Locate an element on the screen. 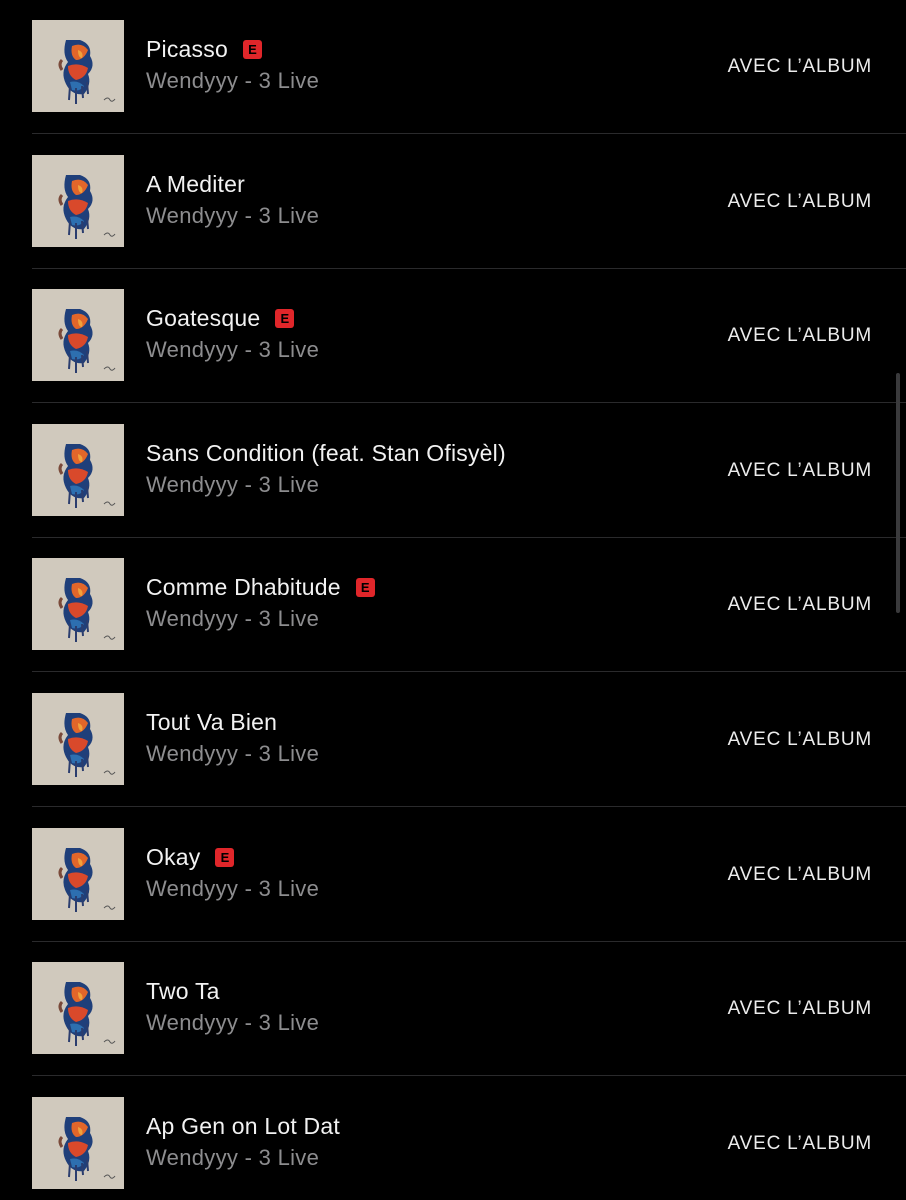  track-title-line: Picasso E is located at coordinates (204, 49).